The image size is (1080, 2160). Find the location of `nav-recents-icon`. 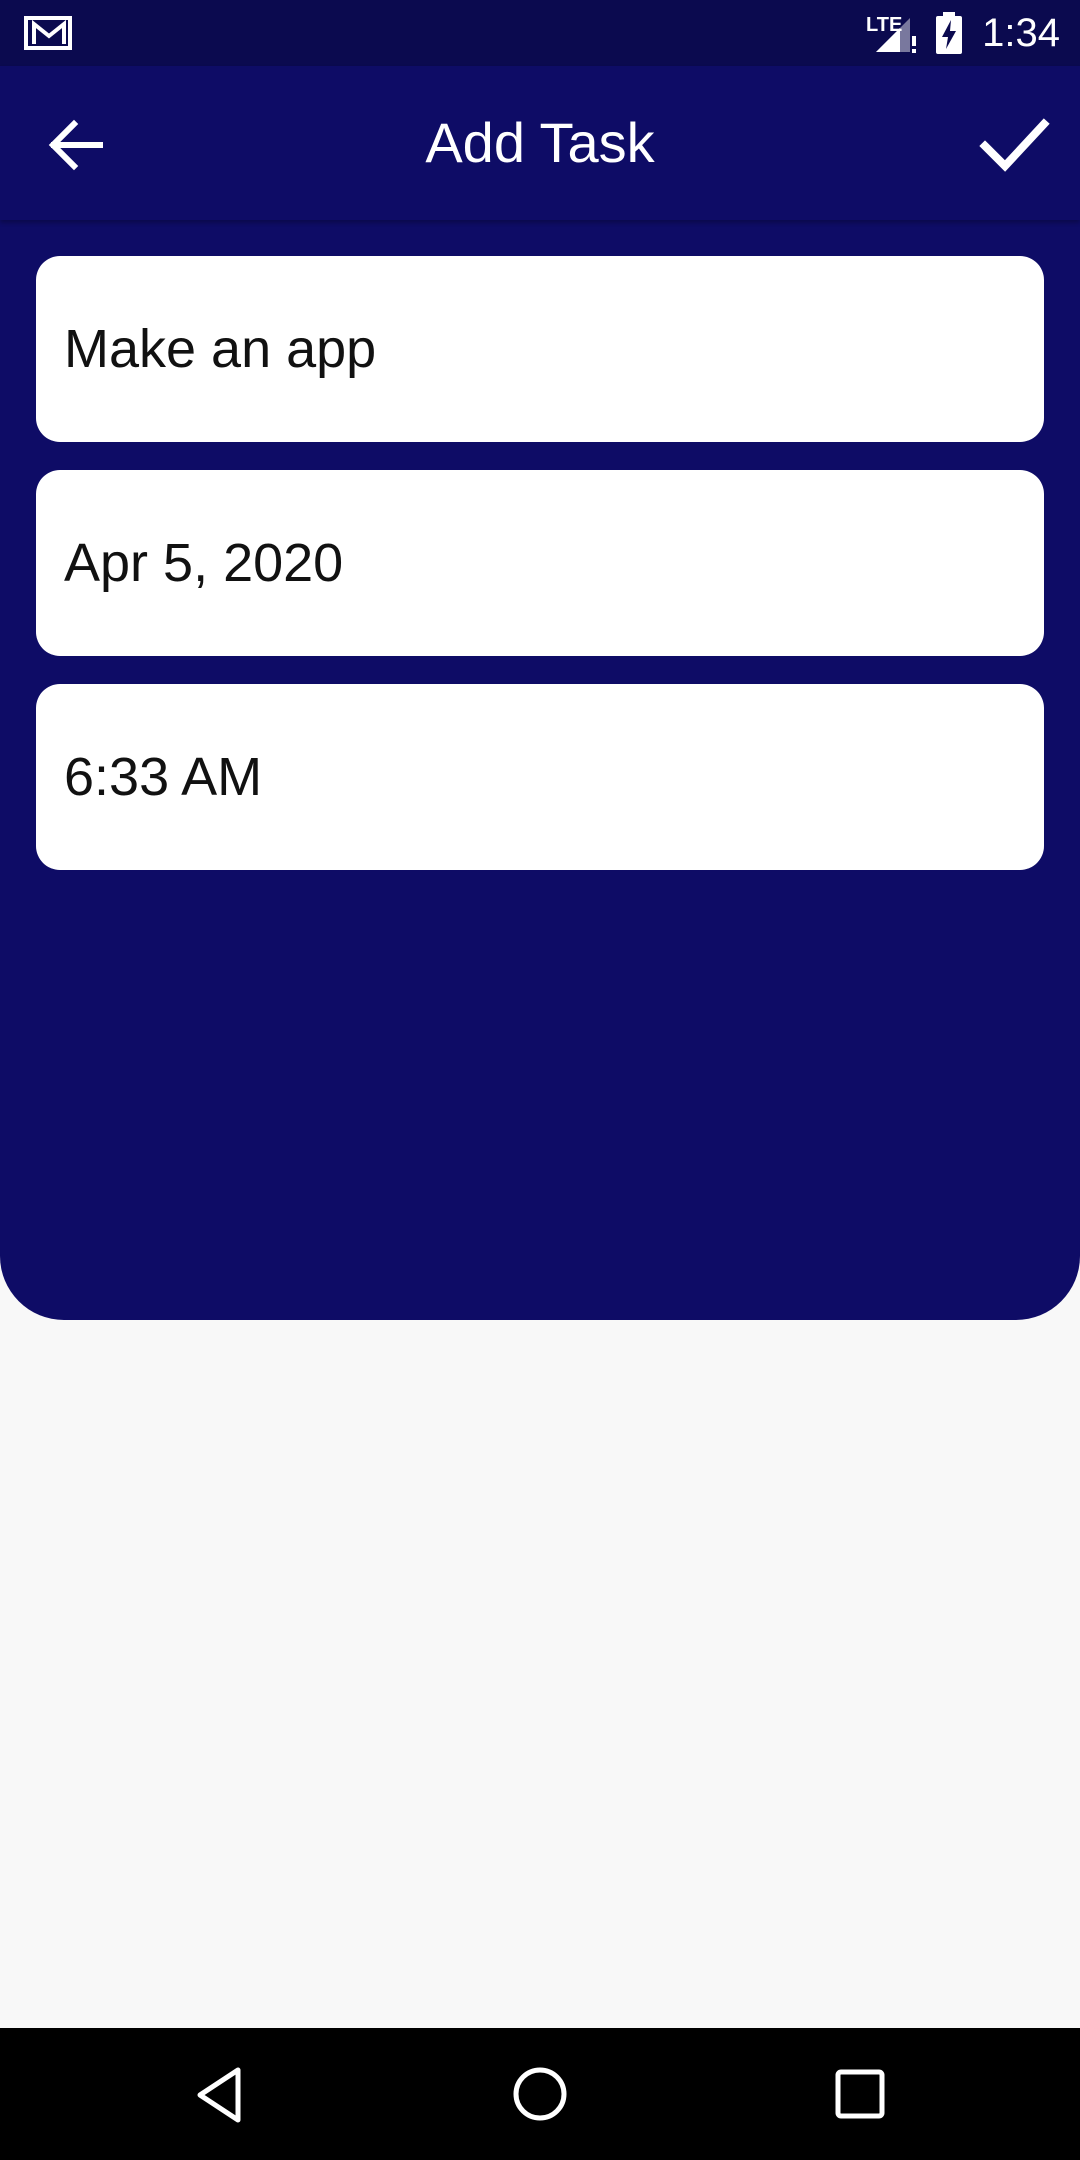

nav-recents-icon is located at coordinates (861, 2095).